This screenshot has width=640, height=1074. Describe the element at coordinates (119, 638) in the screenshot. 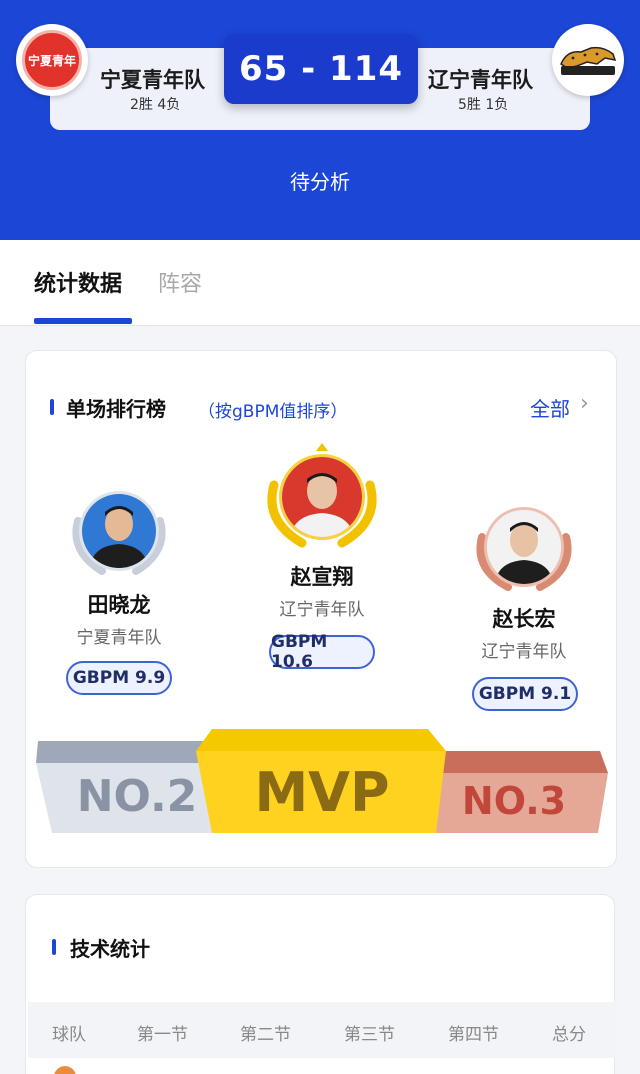

I see `player-2-team: 宁夏青年队` at that location.